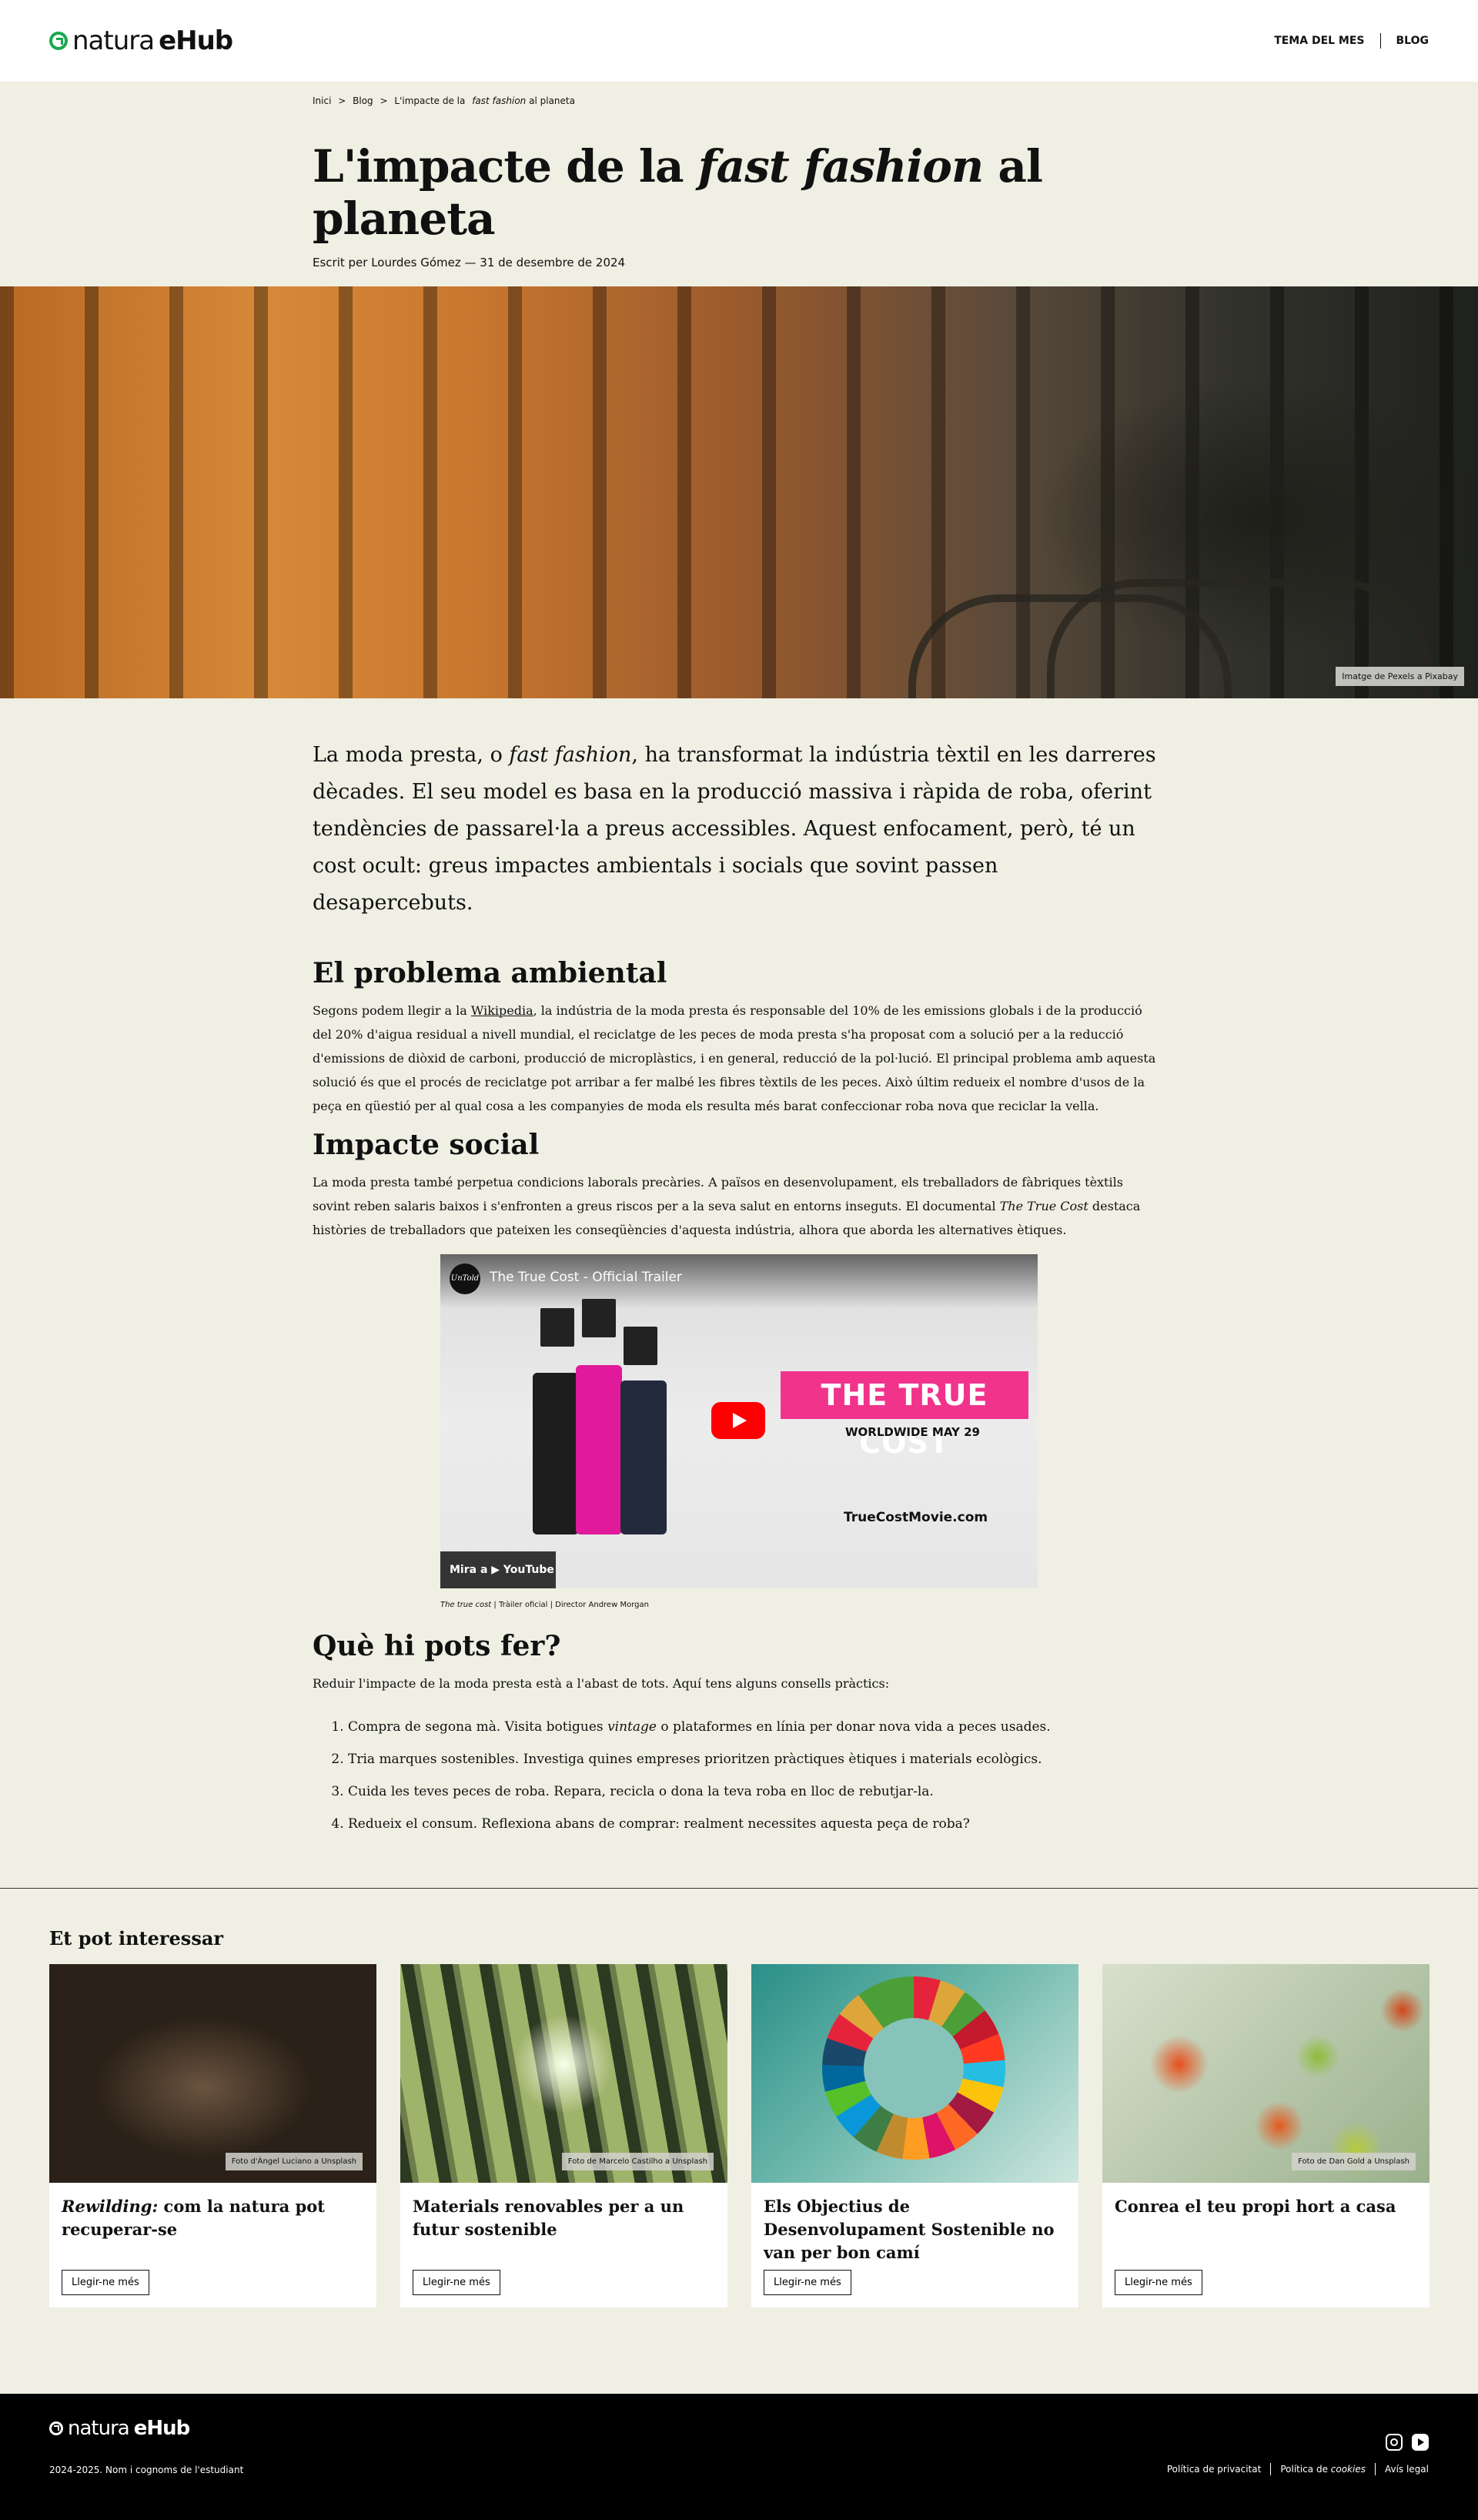  I want to click on breadcrumb-home: Inici, so click(322, 100).